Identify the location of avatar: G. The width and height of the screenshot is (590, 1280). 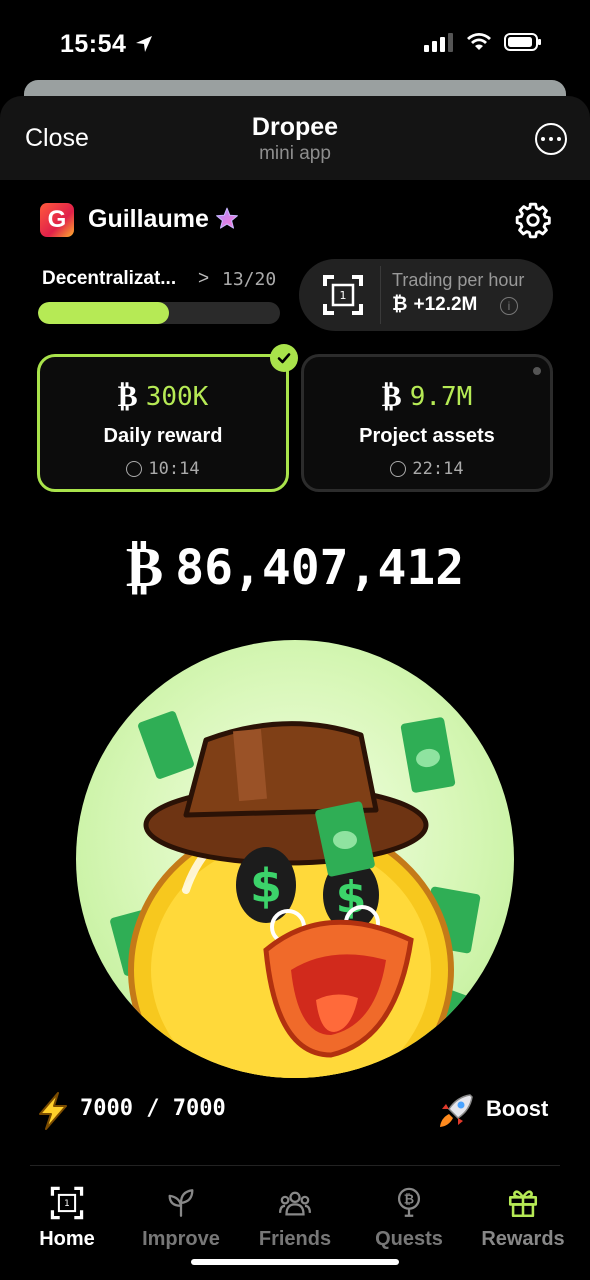
(57, 220).